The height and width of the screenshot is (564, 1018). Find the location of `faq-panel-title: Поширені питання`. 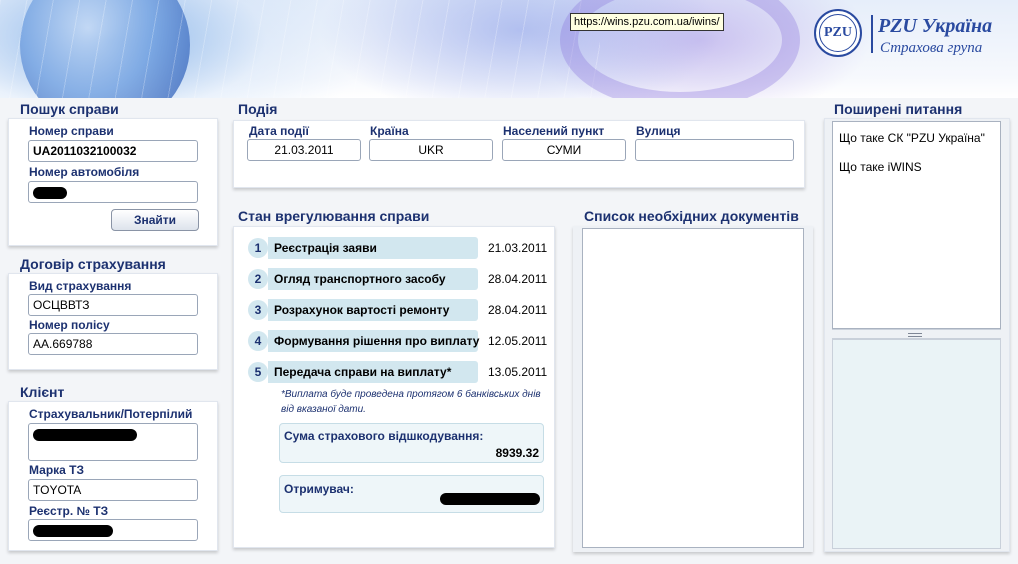

faq-panel-title: Поширені питання is located at coordinates (898, 109).